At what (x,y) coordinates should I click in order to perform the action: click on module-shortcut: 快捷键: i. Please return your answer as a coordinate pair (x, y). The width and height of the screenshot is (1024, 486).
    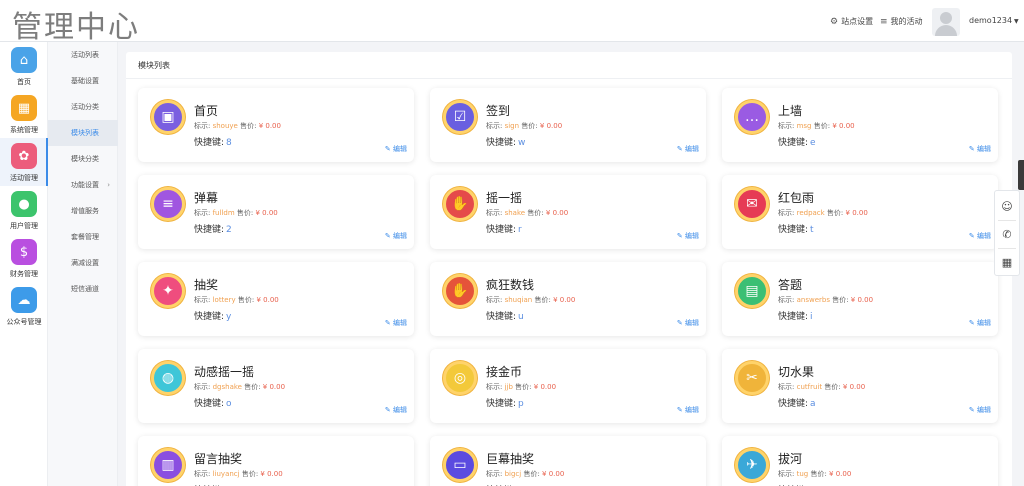
    Looking at the image, I should click on (795, 317).